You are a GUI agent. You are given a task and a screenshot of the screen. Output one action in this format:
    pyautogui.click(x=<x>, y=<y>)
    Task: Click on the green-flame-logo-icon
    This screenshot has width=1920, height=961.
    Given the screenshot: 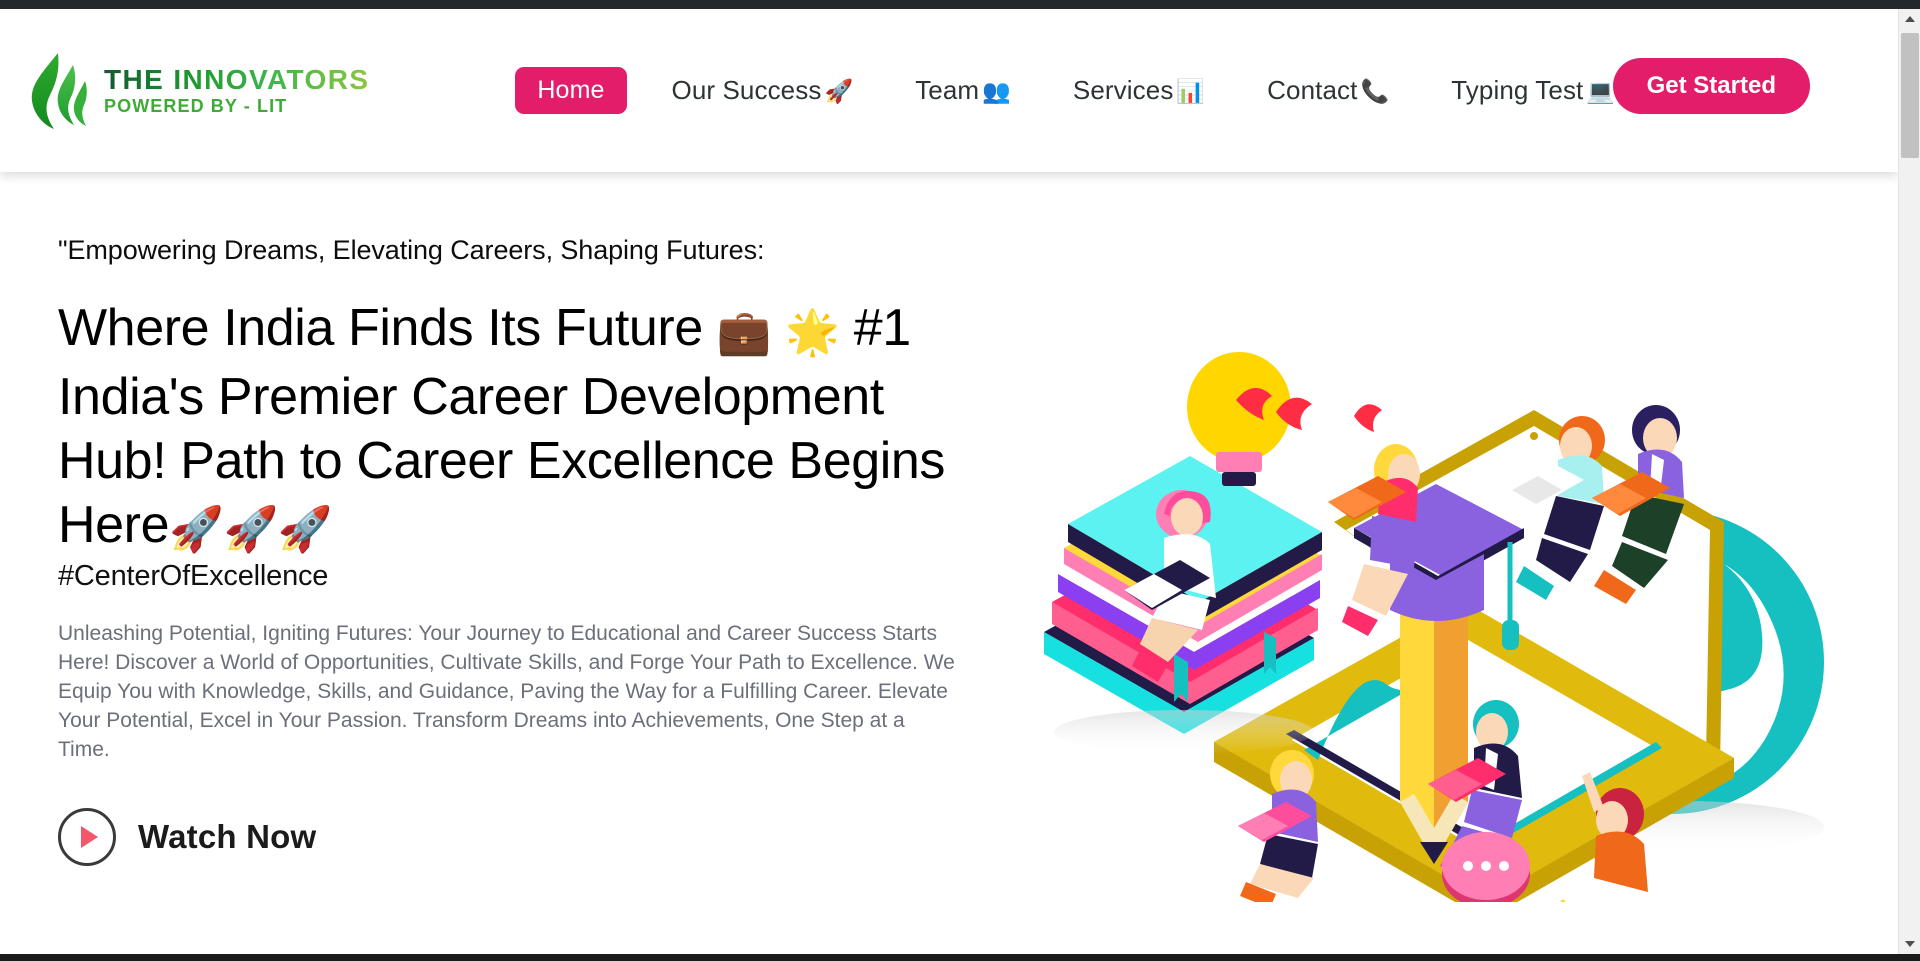 What is the action you would take?
    pyautogui.click(x=59, y=90)
    